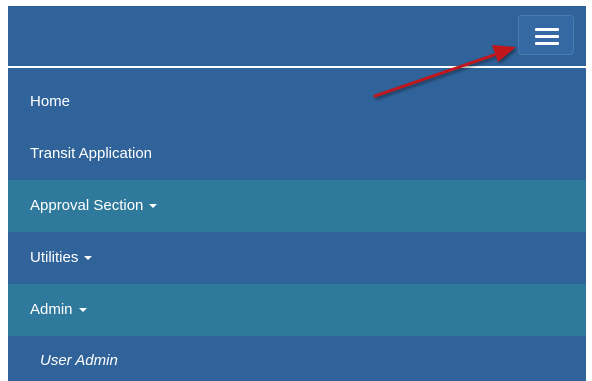  What do you see at coordinates (444, 71) in the screenshot?
I see `annotation-arrow-icon` at bounding box center [444, 71].